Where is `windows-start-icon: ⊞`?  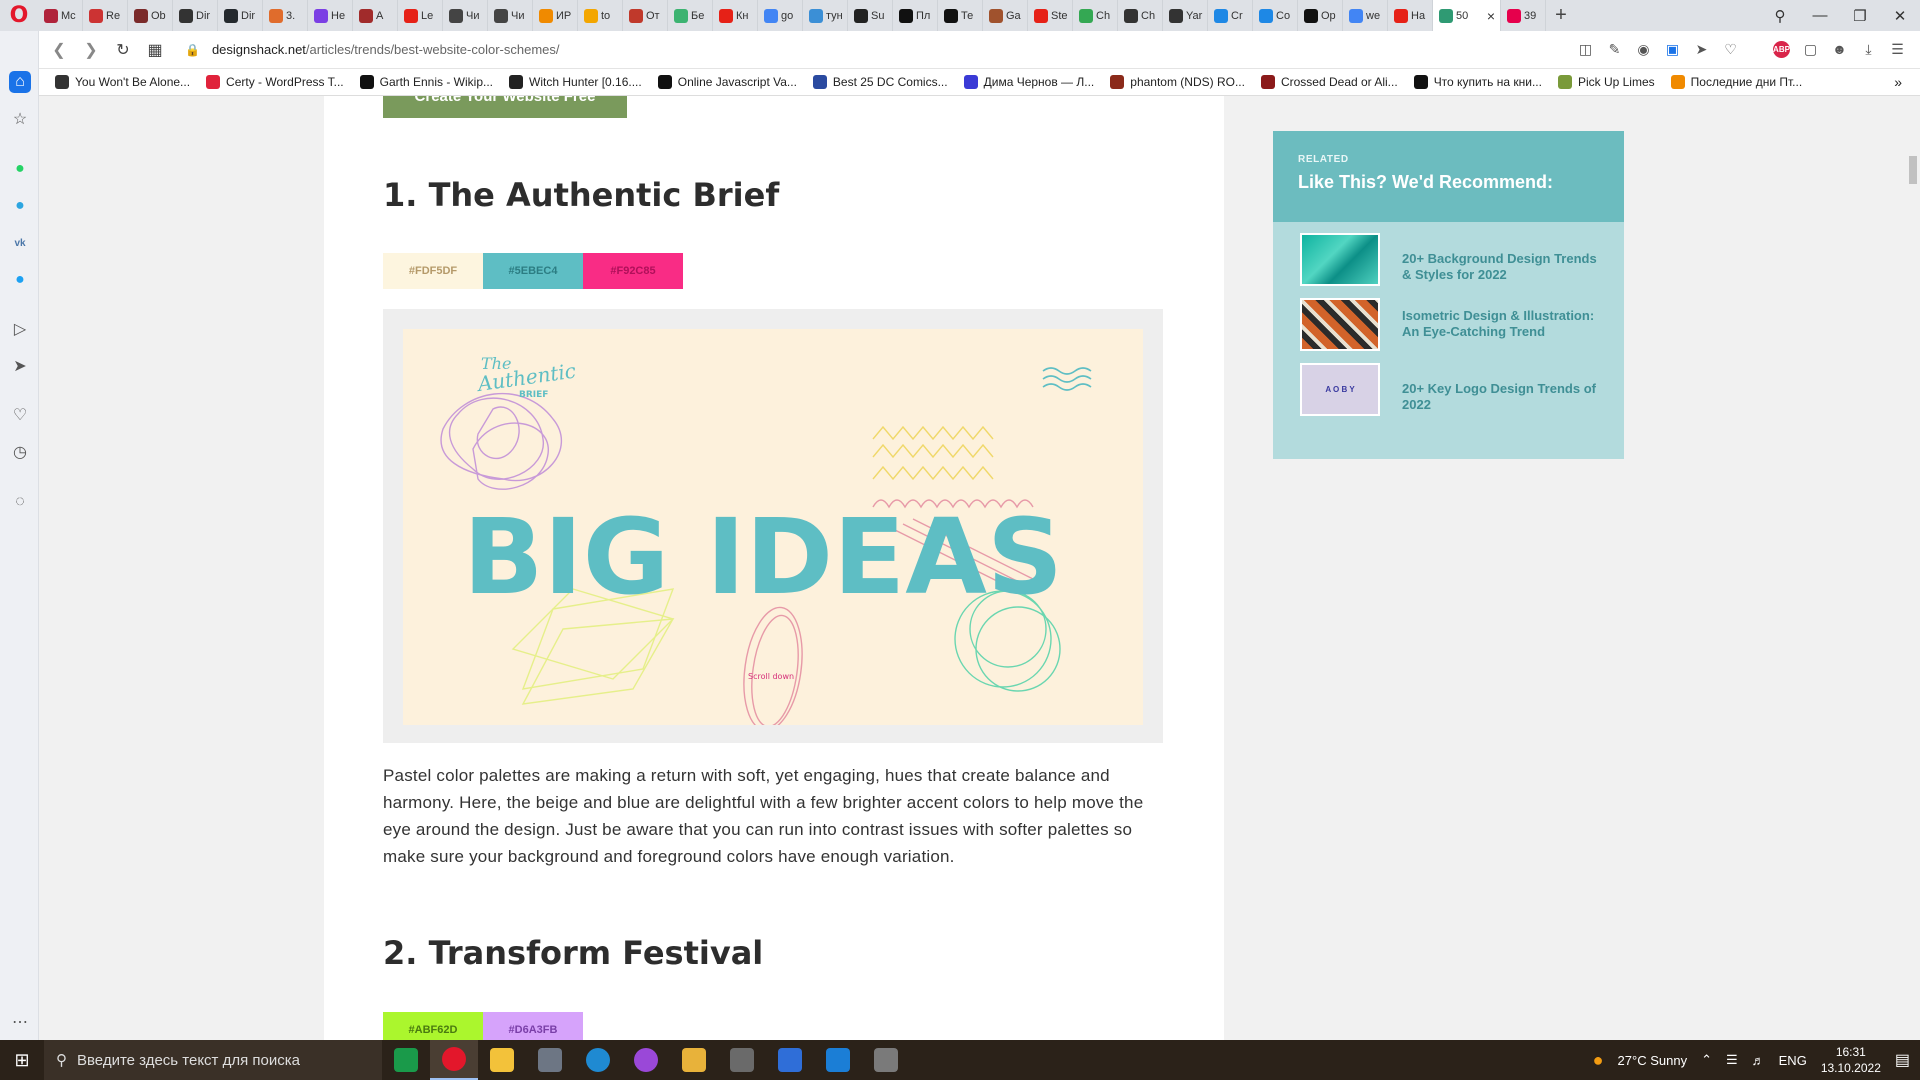 windows-start-icon: ⊞ is located at coordinates (22, 1060).